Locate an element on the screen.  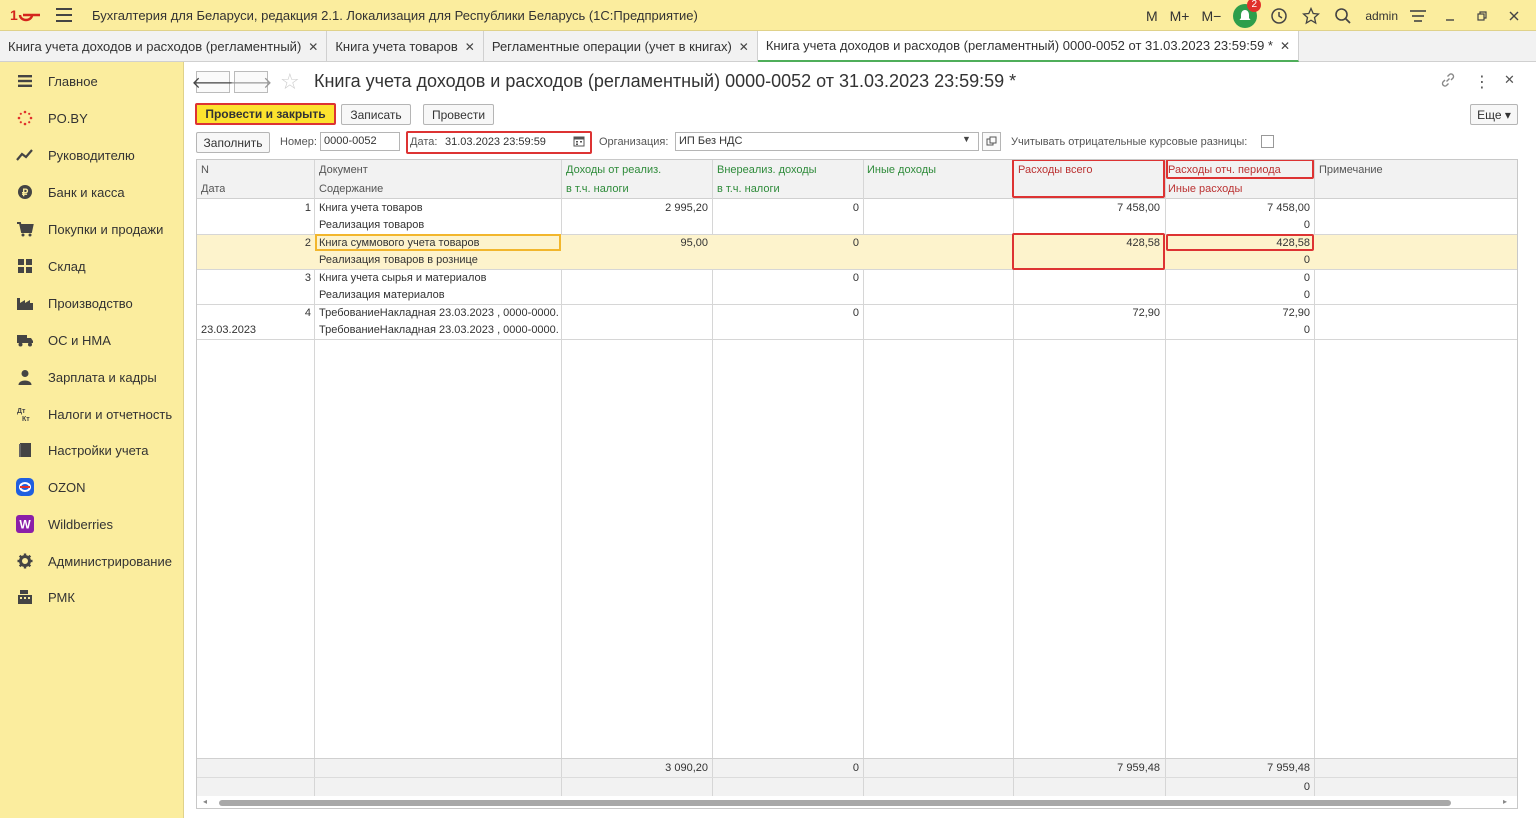
row3-document: Книга учета сырья и материалов is located at coordinates (402, 278).